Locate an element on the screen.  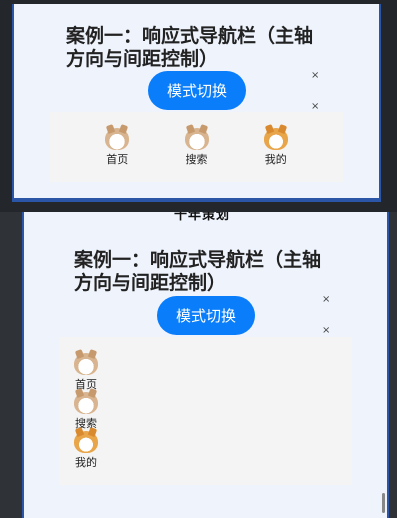
nav-item-label: 搜索 is located at coordinates (196, 159).